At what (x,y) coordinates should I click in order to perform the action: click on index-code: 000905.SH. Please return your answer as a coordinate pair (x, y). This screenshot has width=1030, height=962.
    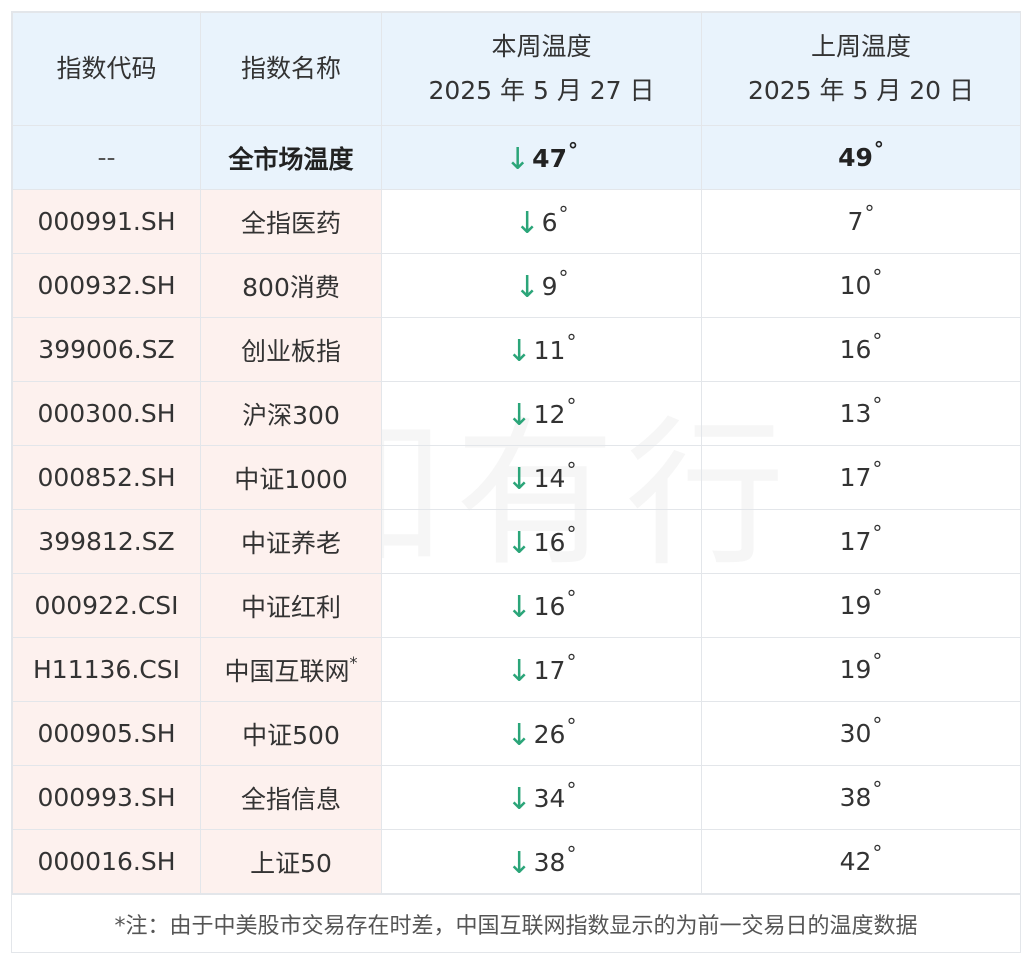
    Looking at the image, I should click on (106, 733).